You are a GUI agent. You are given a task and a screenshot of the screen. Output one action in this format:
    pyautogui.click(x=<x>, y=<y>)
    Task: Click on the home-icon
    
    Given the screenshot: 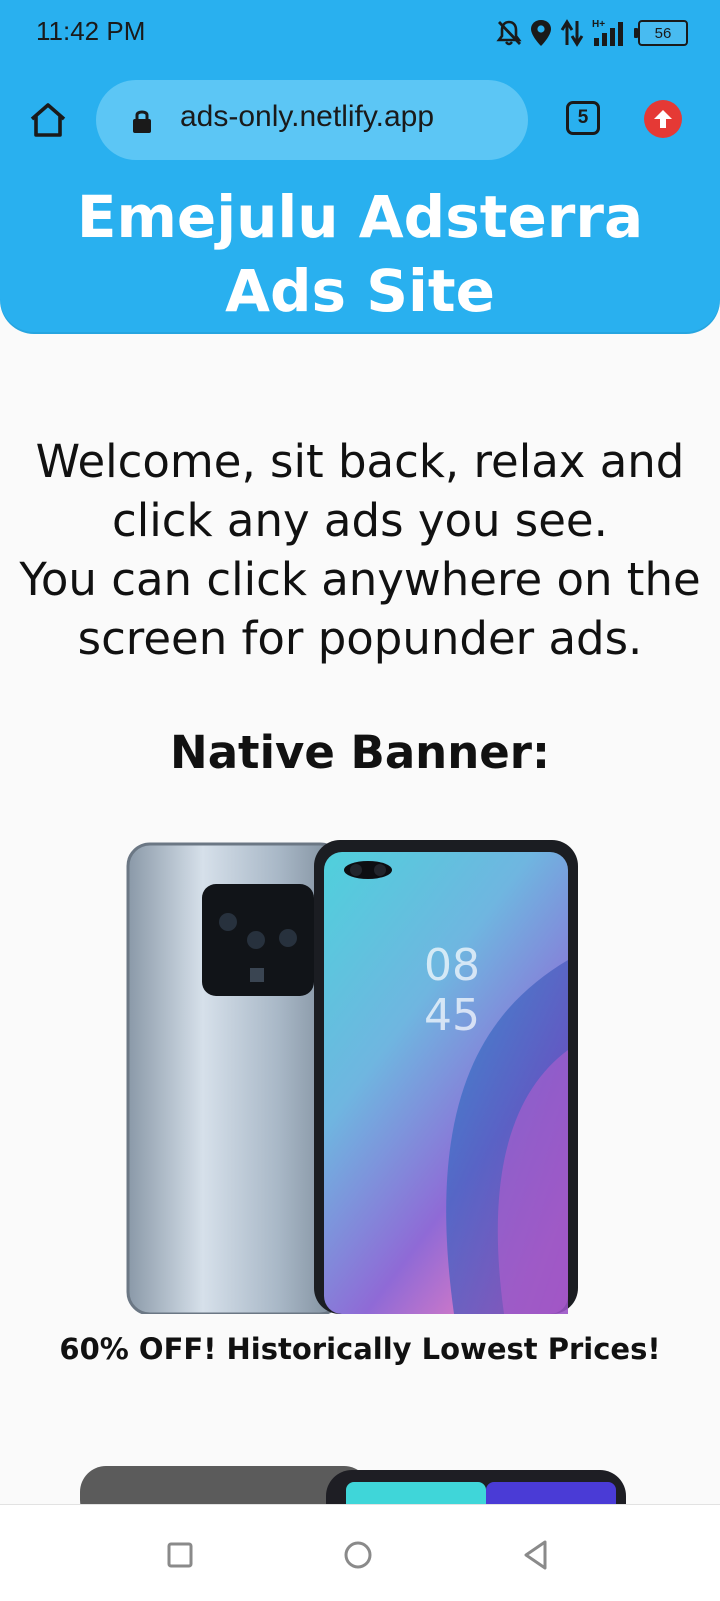 What is the action you would take?
    pyautogui.click(x=48, y=120)
    